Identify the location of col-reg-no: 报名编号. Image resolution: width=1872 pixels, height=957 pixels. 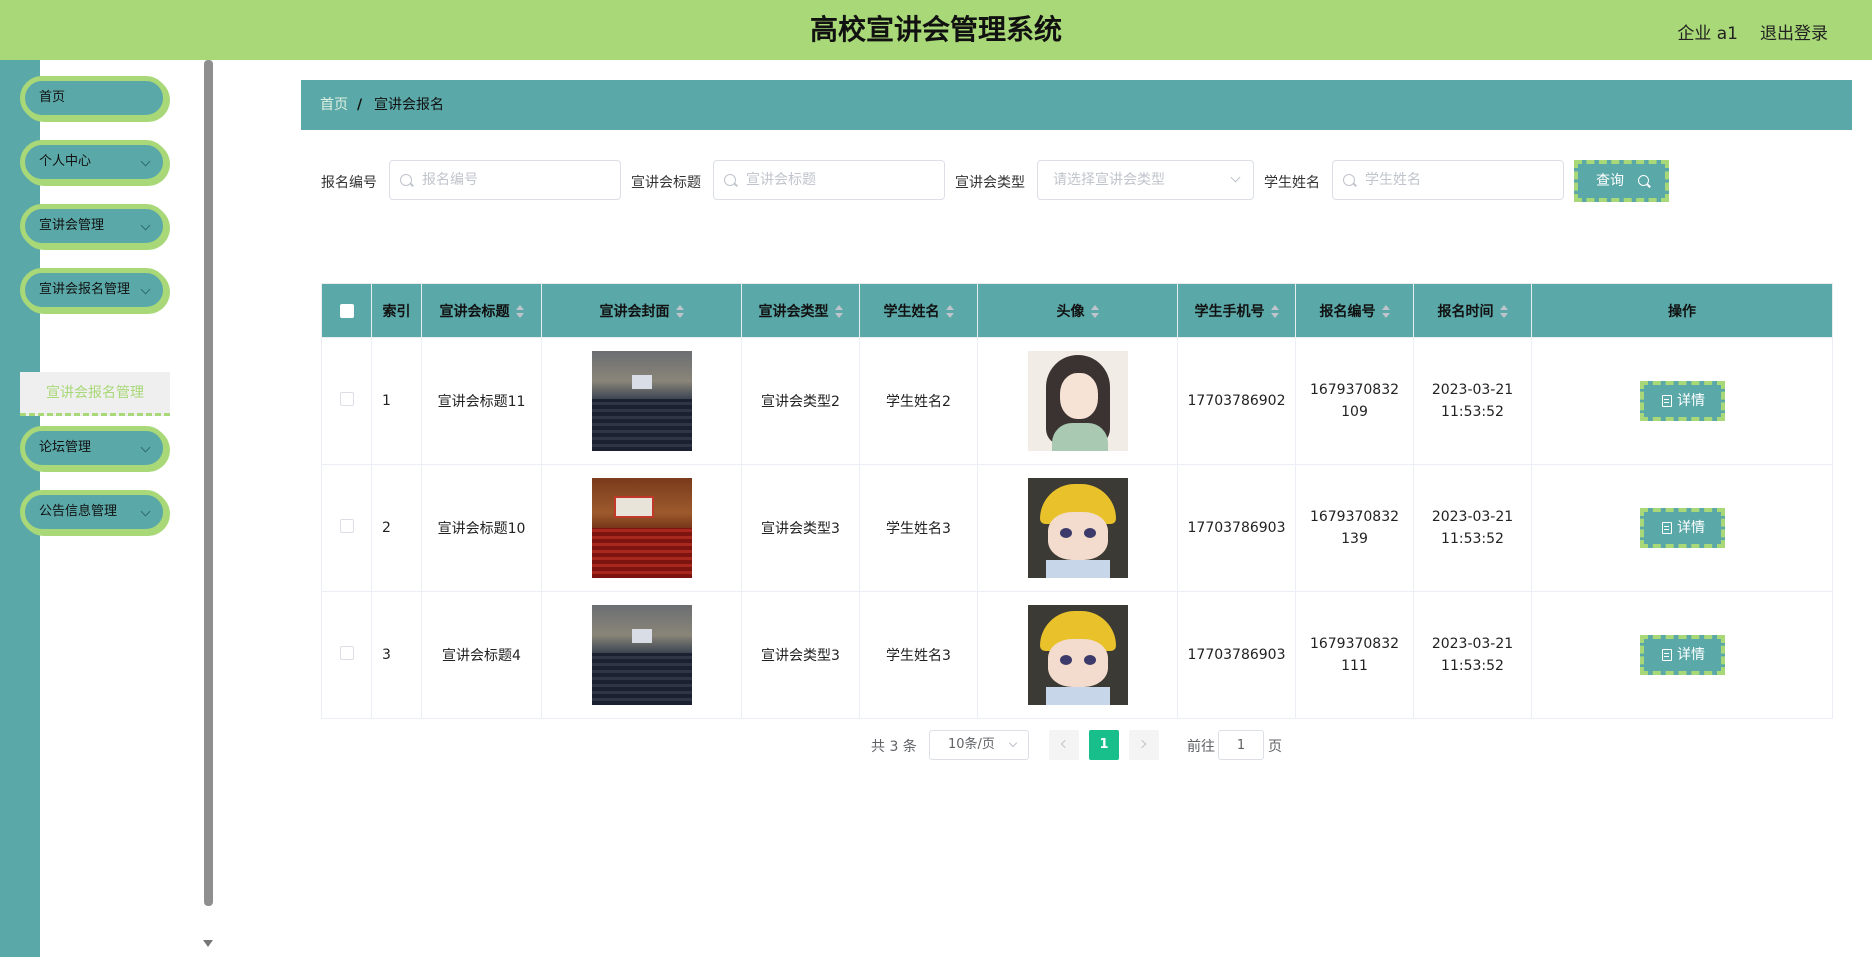
(1354, 310).